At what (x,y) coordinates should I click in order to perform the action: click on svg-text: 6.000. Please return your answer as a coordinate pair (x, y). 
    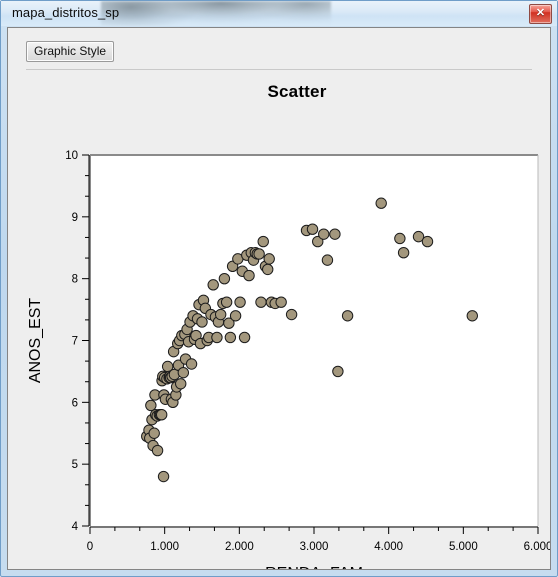
    Looking at the image, I should click on (537, 547).